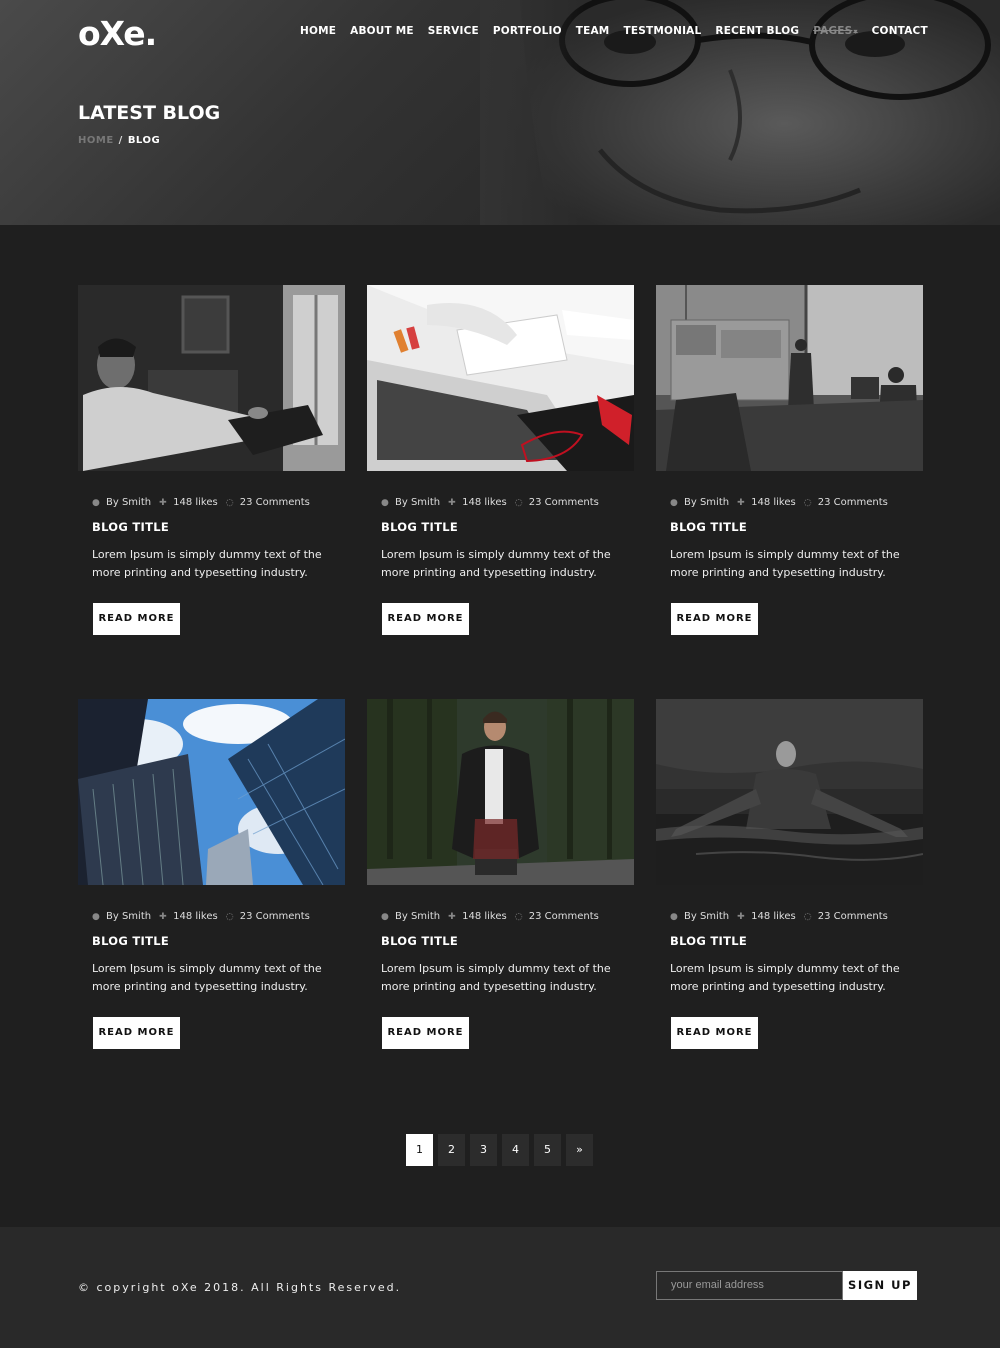 The height and width of the screenshot is (1348, 1000). Describe the element at coordinates (144, 140) in the screenshot. I see `breadcrumb-current: BLOG` at that location.